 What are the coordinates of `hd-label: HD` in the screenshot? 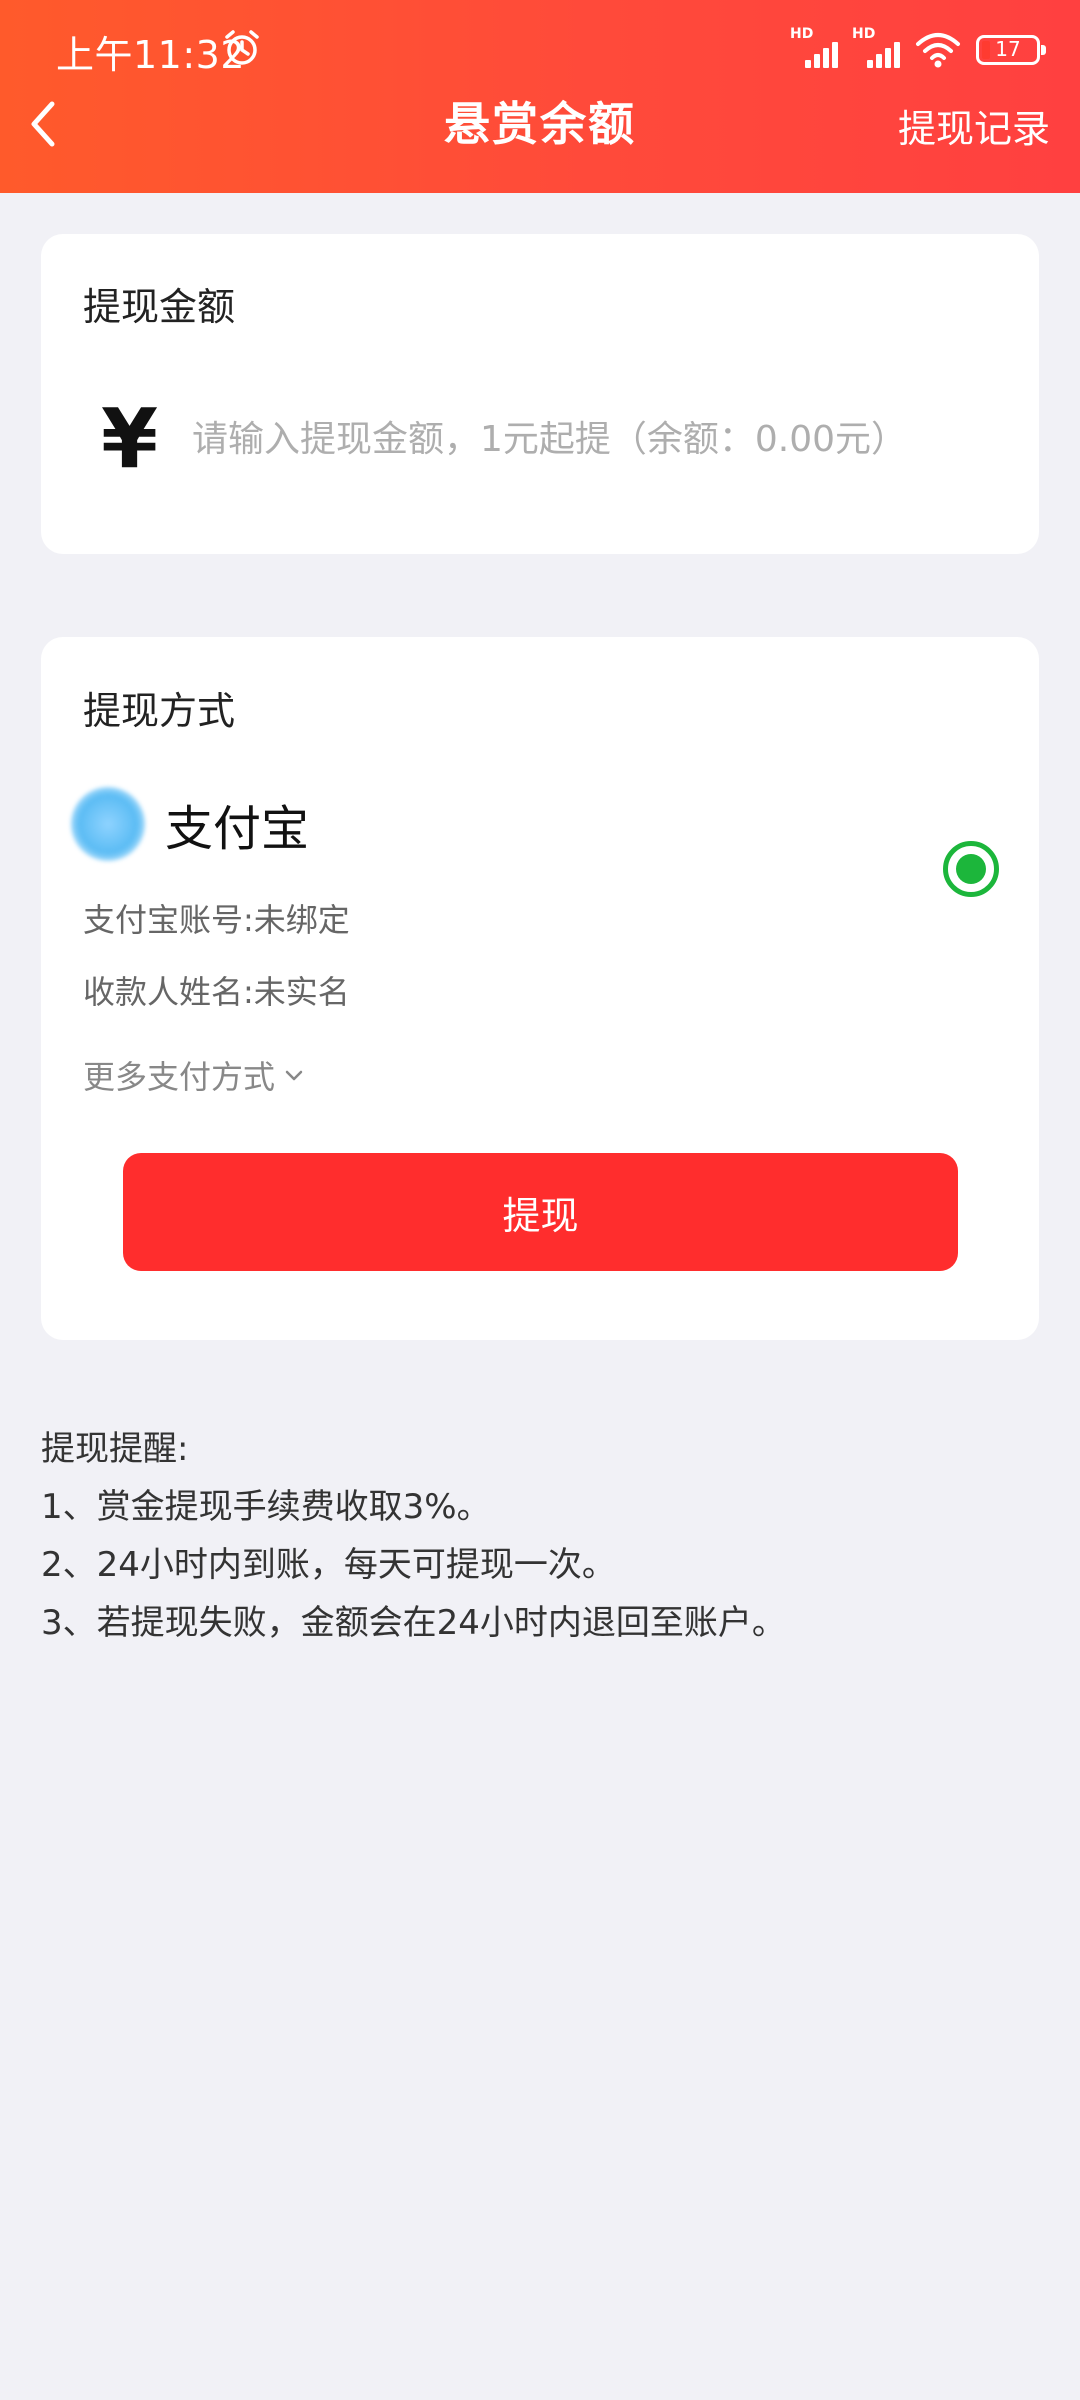 It's located at (802, 34).